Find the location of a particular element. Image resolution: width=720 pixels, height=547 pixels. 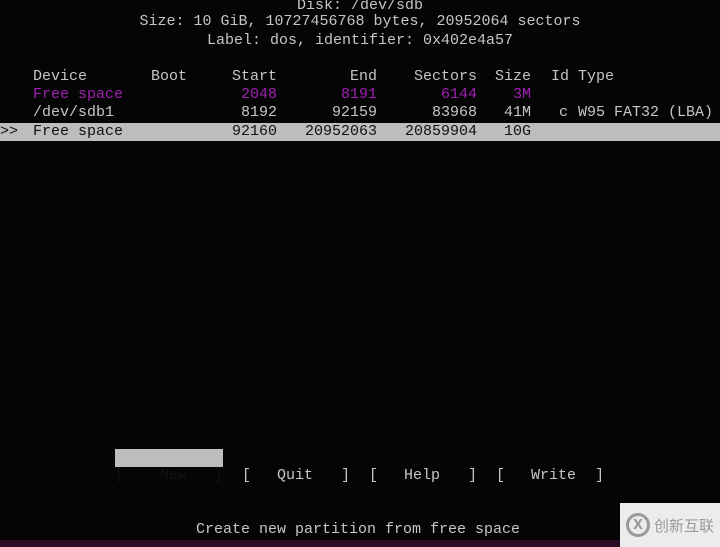

row-end: 8191 is located at coordinates (358, 94).